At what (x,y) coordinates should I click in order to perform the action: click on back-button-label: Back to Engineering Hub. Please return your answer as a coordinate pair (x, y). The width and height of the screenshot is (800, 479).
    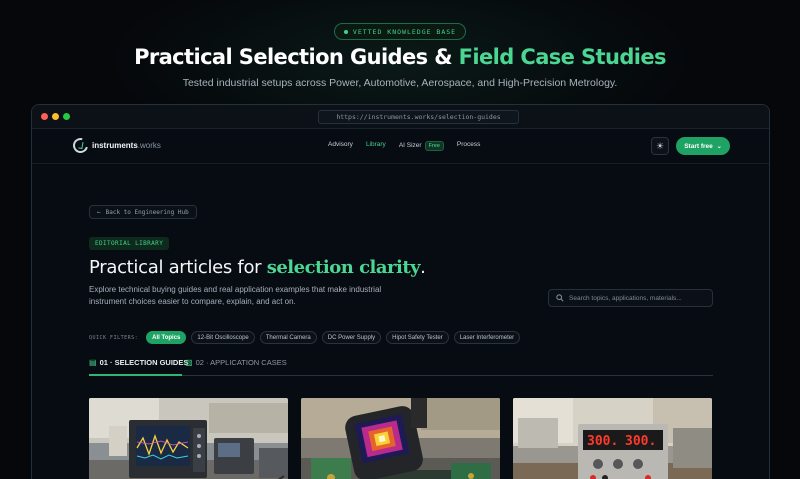
    Looking at the image, I should click on (147, 212).